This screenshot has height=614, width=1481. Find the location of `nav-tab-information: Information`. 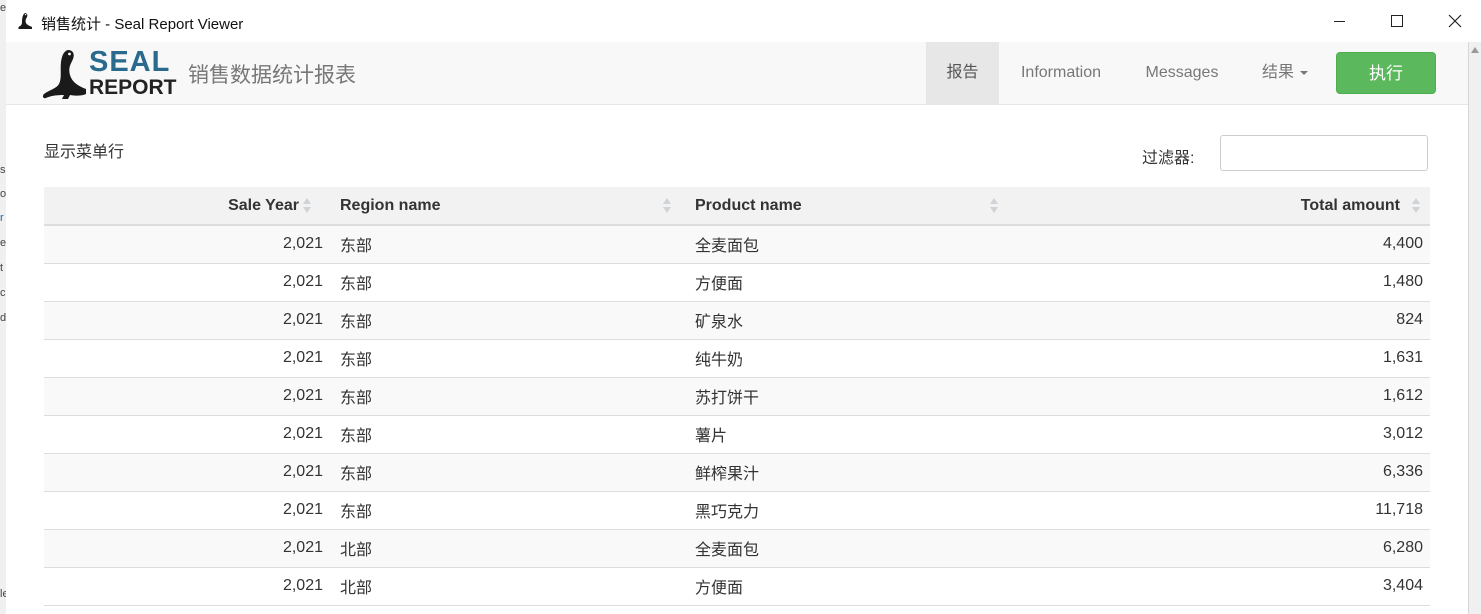

nav-tab-information: Information is located at coordinates (1061, 73).